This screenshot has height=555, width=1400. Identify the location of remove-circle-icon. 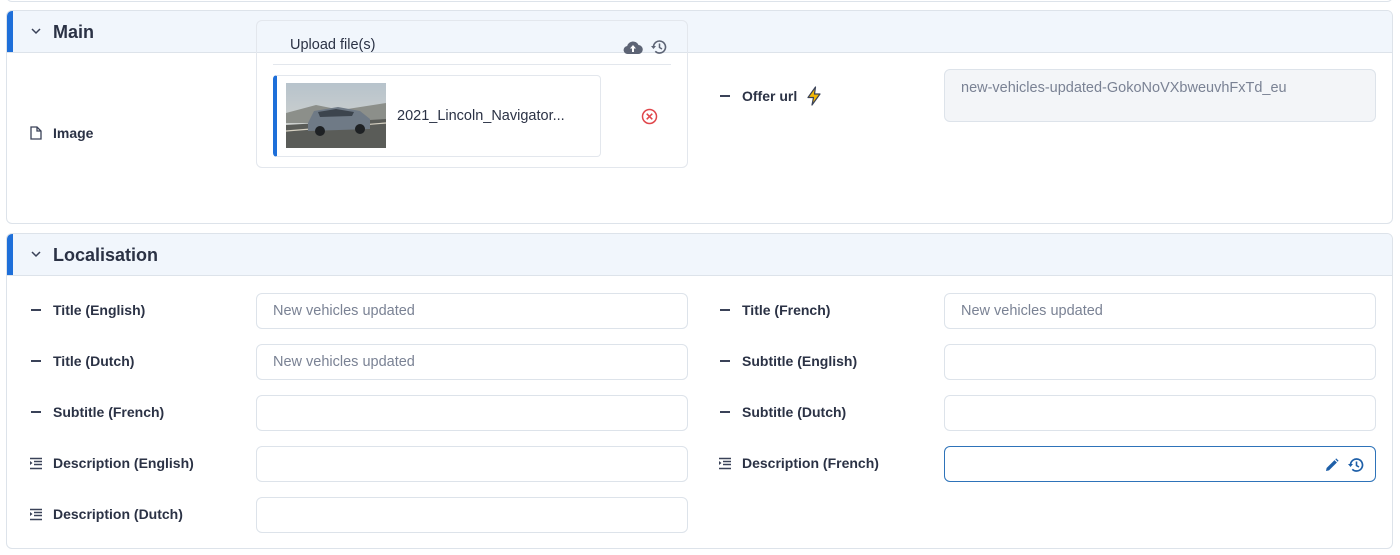
(649, 116).